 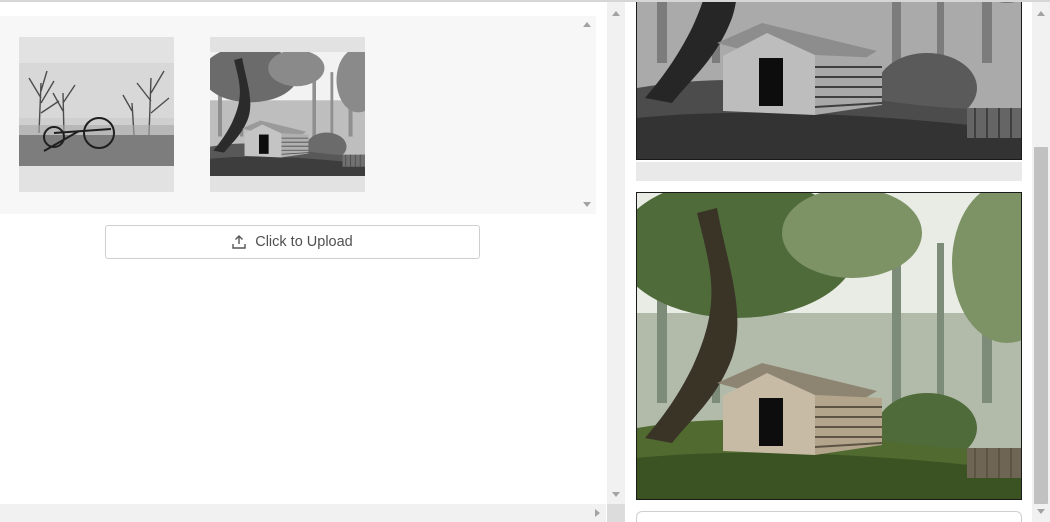 I want to click on grayscale-log-cabin-photo-large, so click(x=829, y=80).